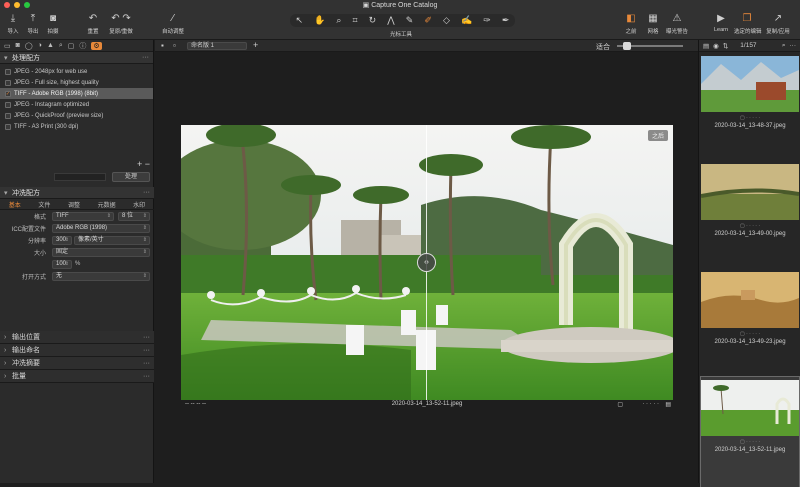  What do you see at coordinates (677, 24) in the screenshot?
I see `exposure-warning-button: ⚠ 曝光警告` at bounding box center [677, 24].